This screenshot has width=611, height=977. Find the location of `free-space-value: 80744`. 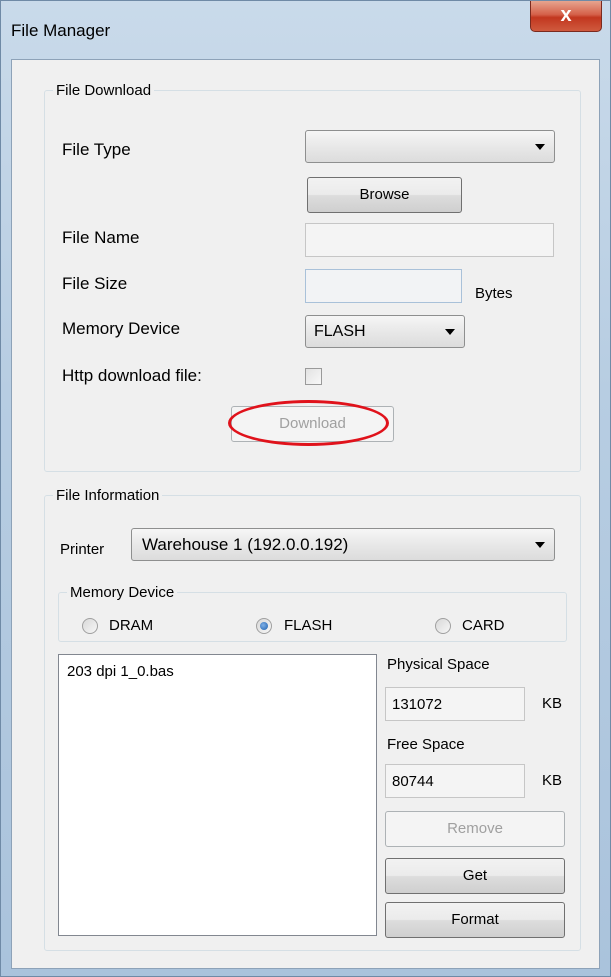

free-space-value: 80744 is located at coordinates (413, 781).